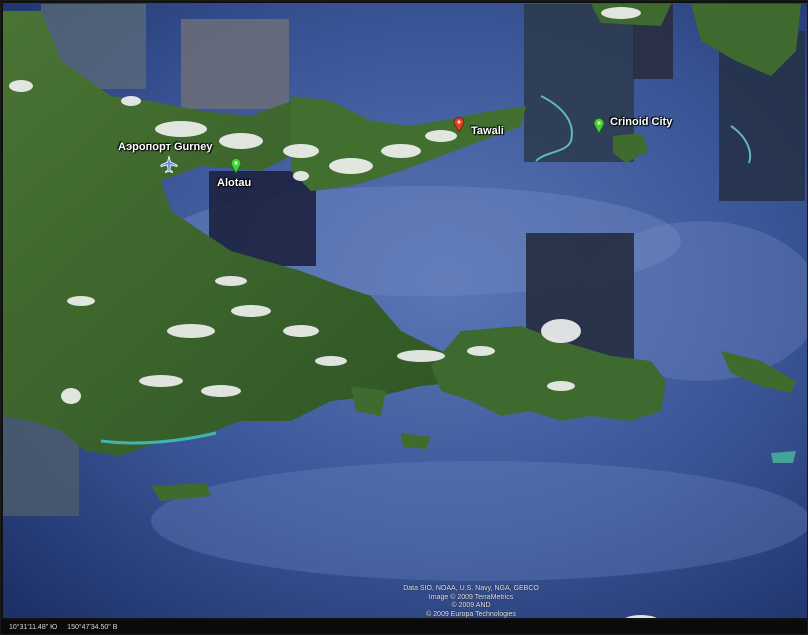 The width and height of the screenshot is (808, 635). I want to click on tawali-label: Tawali, so click(487, 131).